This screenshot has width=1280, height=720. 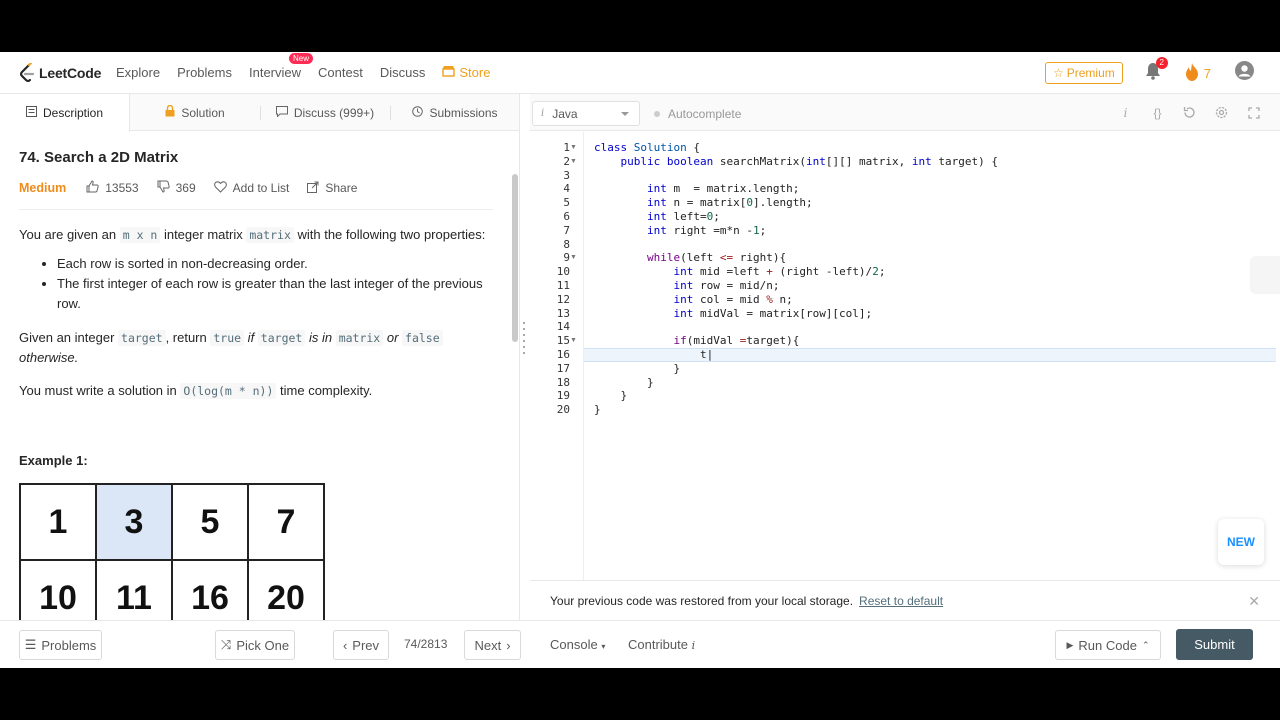 What do you see at coordinates (574, 644) in the screenshot?
I see `console-label: Console` at bounding box center [574, 644].